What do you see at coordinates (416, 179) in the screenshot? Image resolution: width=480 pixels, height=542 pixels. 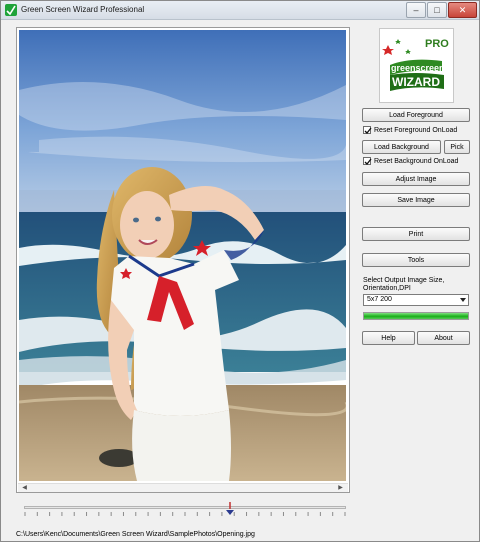 I see `adjust-image-button: Adjust Image` at bounding box center [416, 179].